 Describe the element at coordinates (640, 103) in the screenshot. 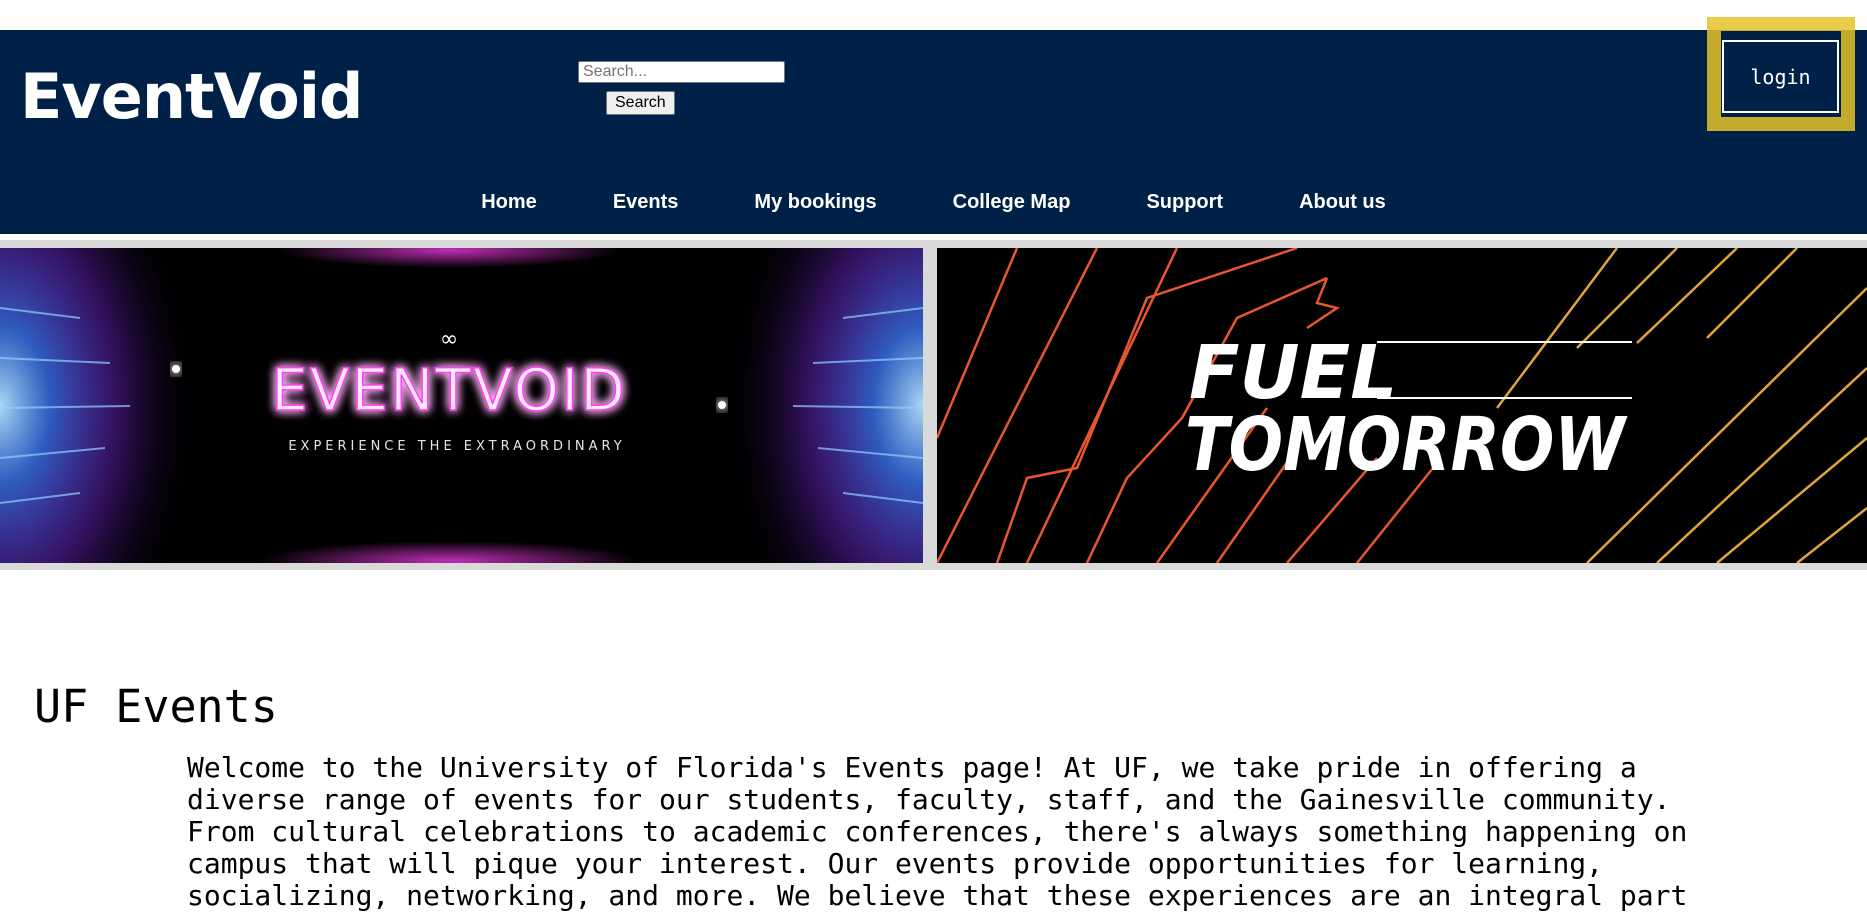

I see `search-button: Search` at that location.